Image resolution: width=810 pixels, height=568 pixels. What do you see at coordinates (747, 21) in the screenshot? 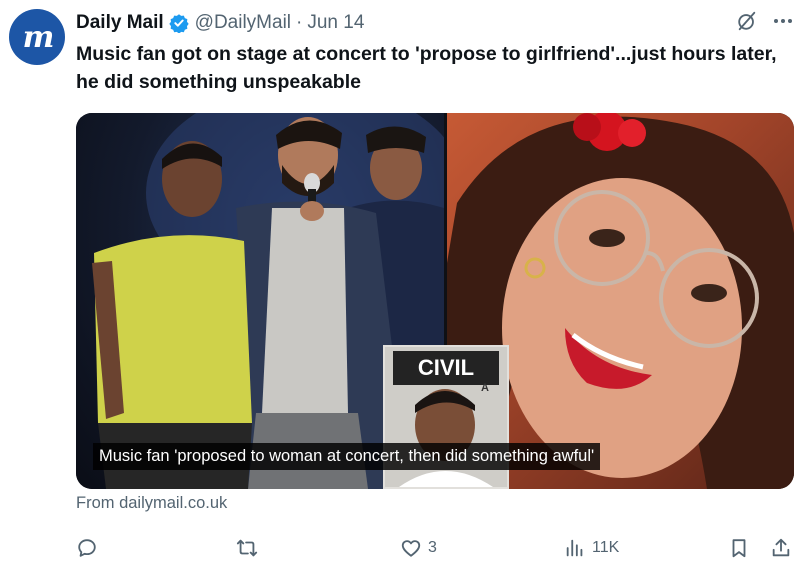
I see `grok-icon` at bounding box center [747, 21].